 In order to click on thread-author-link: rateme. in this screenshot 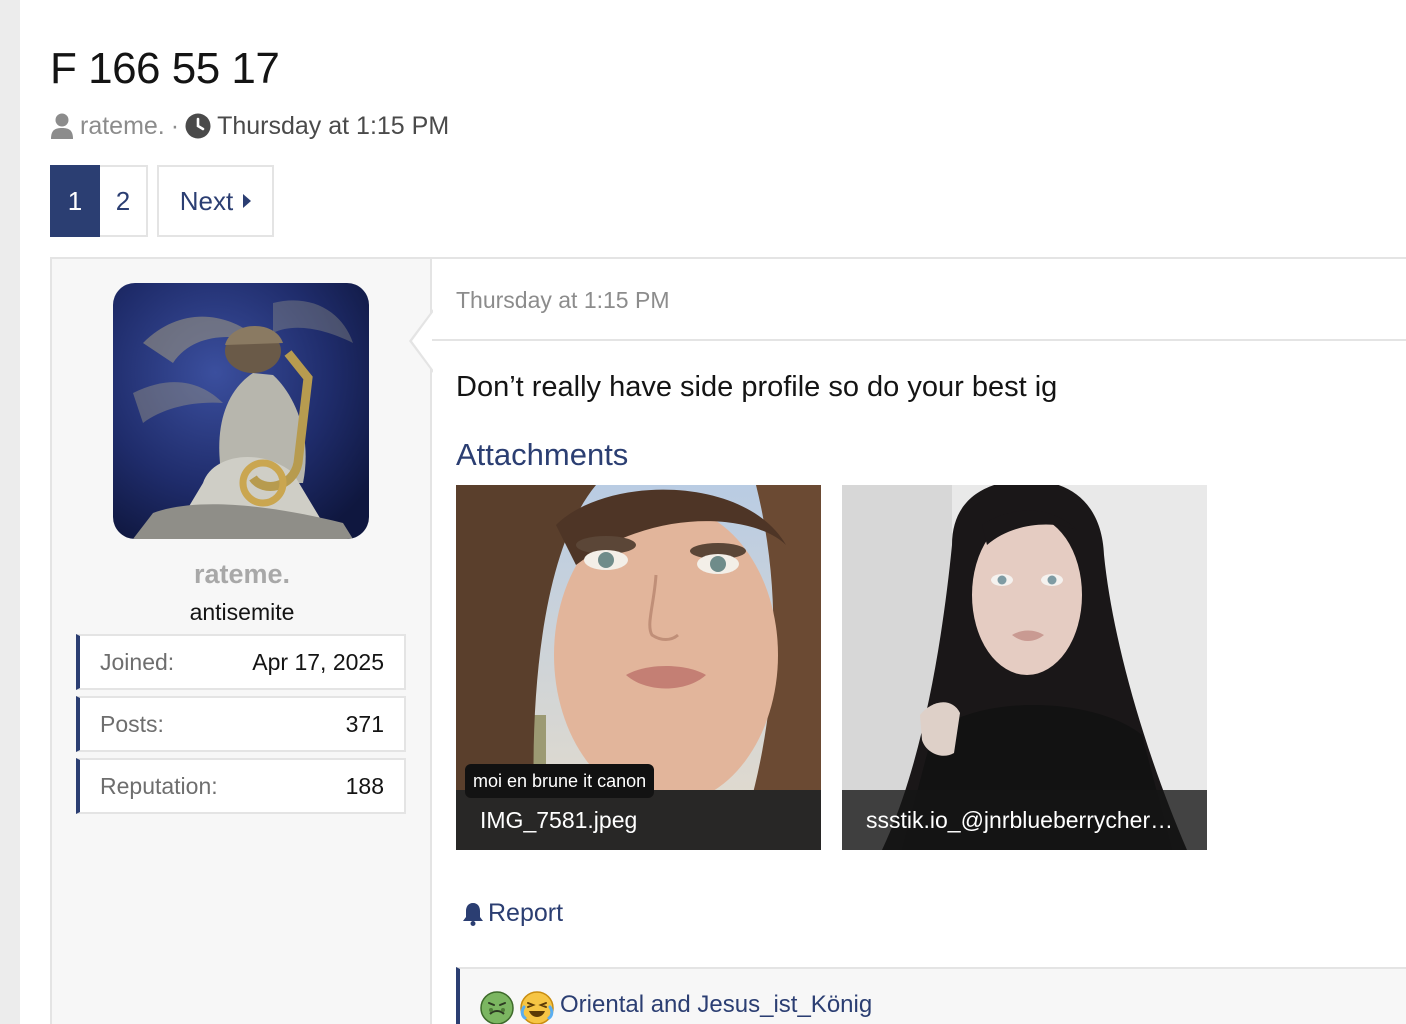, I will do `click(122, 126)`.